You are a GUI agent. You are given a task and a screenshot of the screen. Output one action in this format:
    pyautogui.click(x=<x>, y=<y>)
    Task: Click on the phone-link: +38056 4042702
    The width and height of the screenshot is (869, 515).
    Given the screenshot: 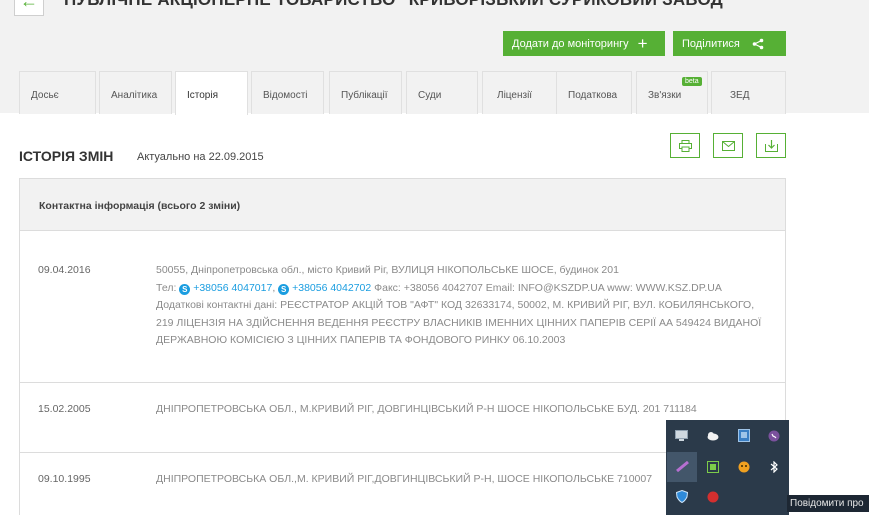 What is the action you would take?
    pyautogui.click(x=331, y=288)
    